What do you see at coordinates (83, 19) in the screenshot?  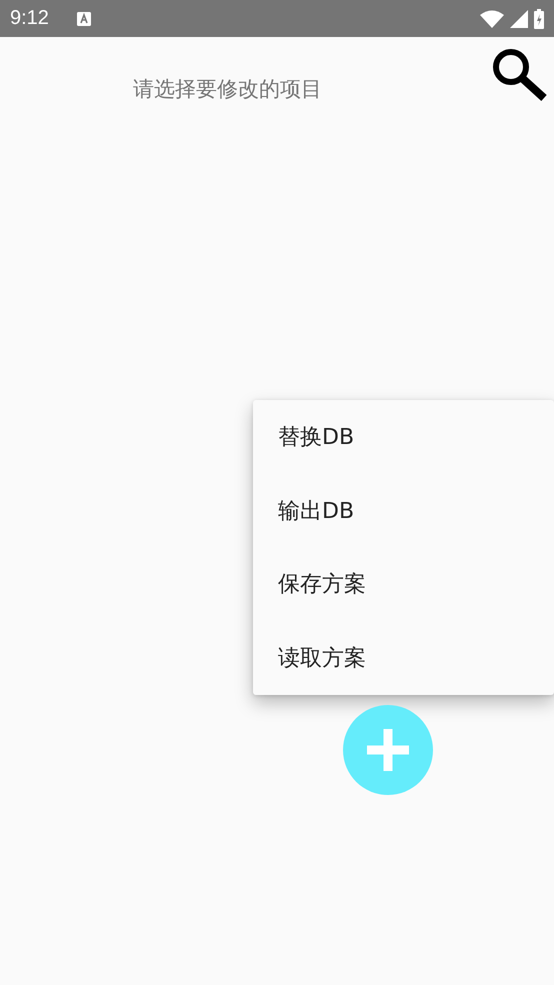 I see `keyboard-notification-icon` at bounding box center [83, 19].